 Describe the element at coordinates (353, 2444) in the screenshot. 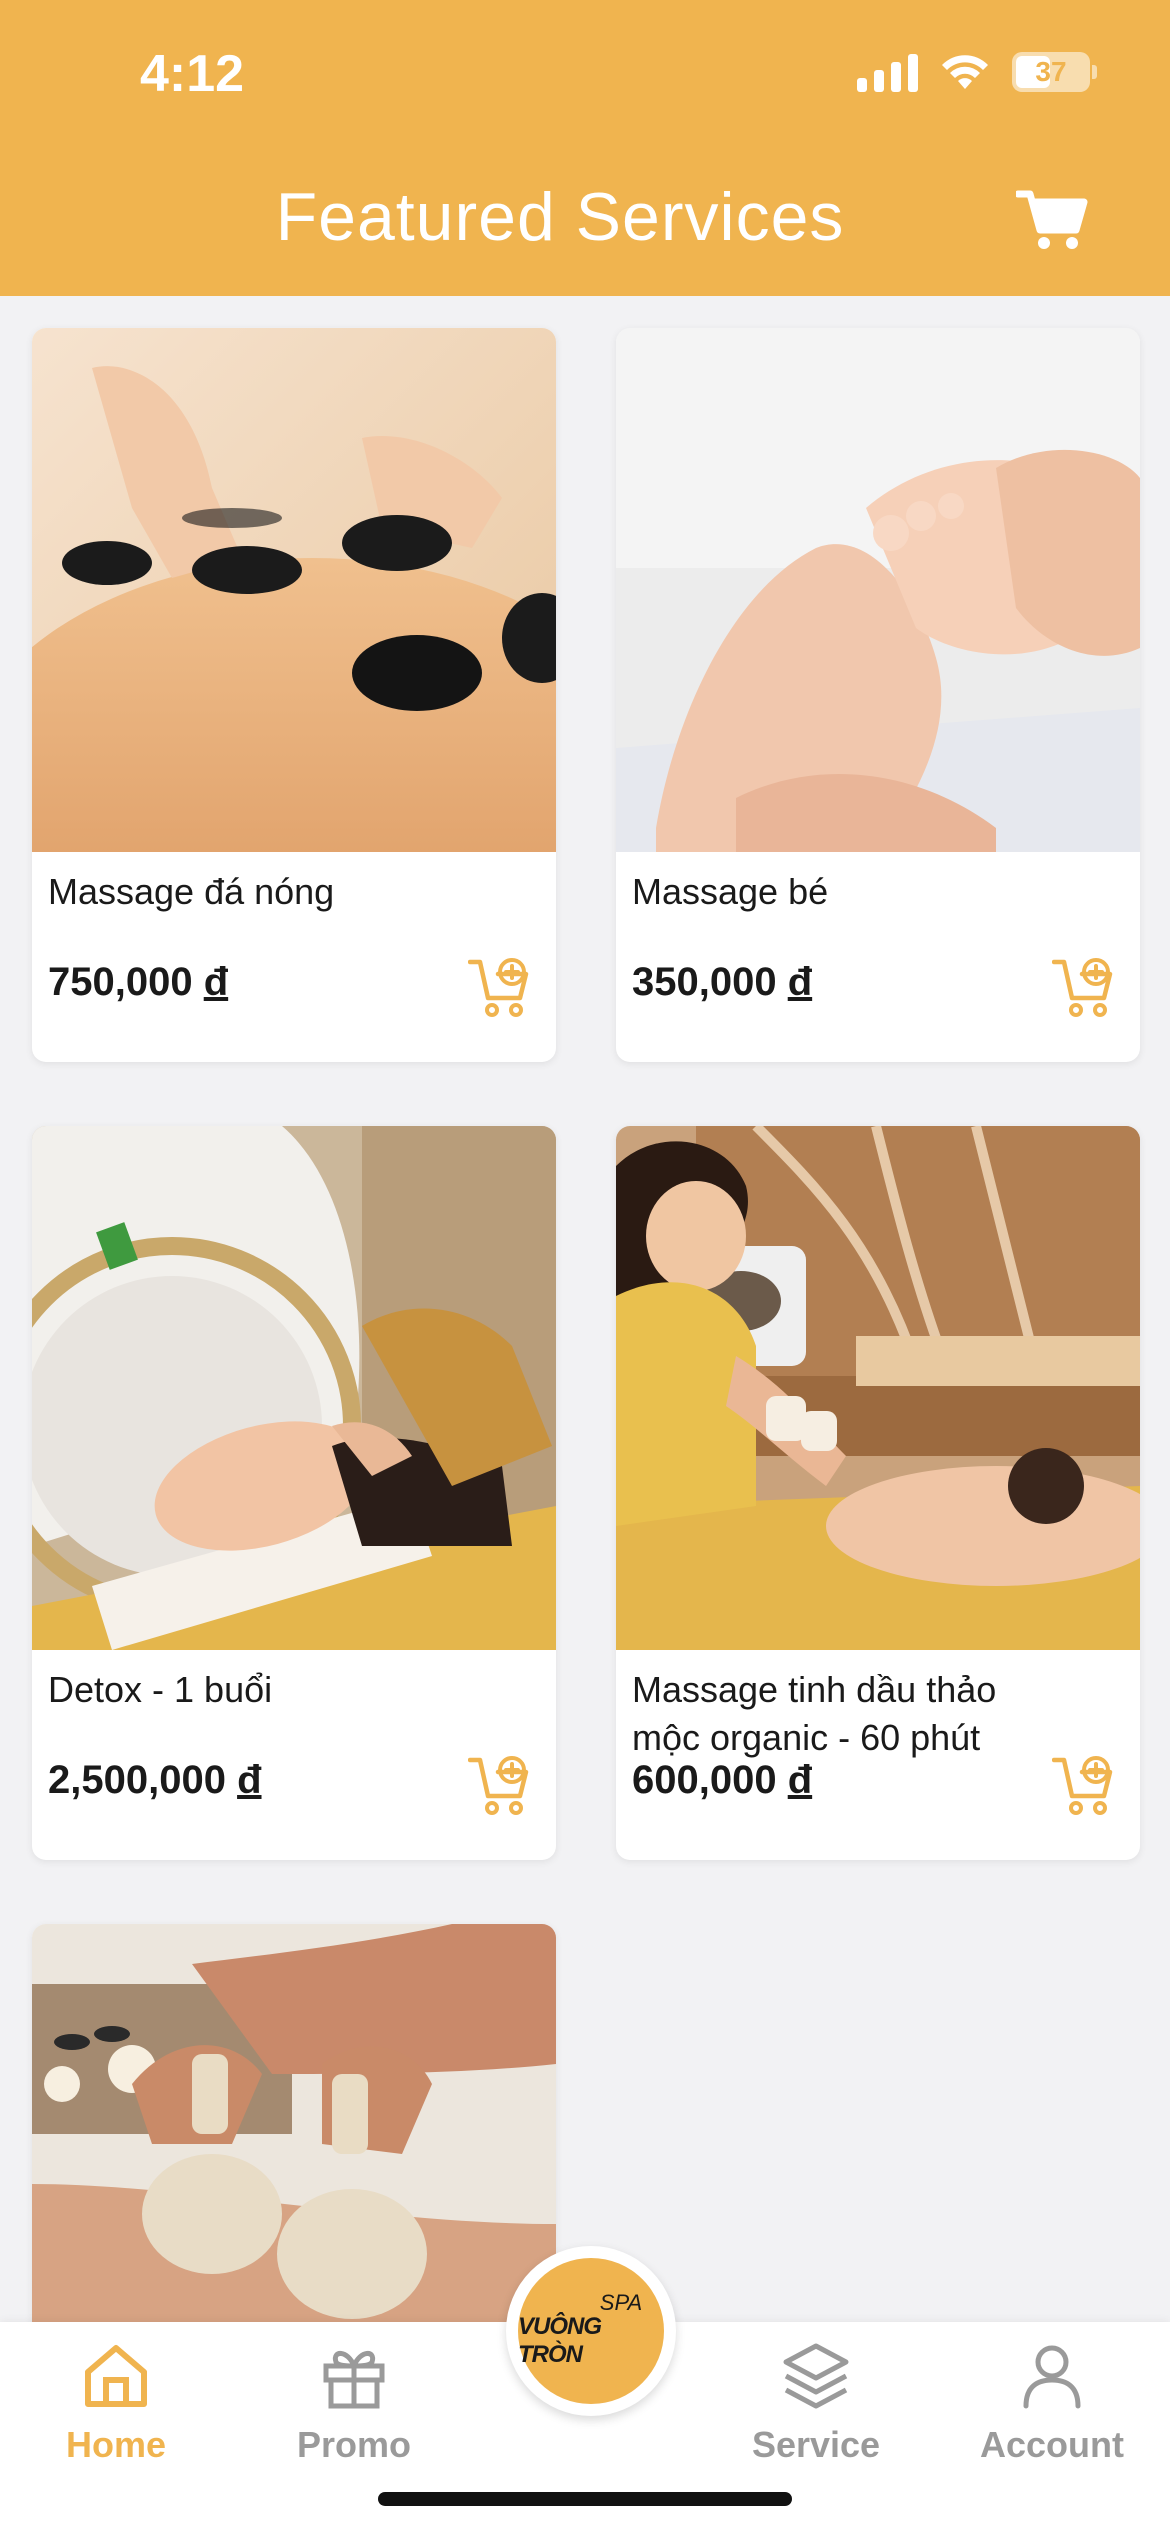

I see `nav-label: Promo` at that location.